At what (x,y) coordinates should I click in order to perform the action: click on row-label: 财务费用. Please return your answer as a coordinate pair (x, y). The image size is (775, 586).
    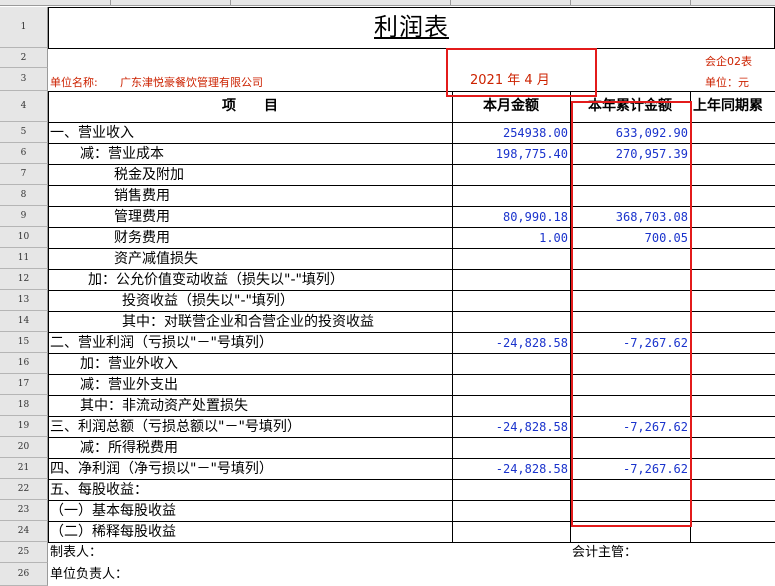
    Looking at the image, I should click on (142, 238).